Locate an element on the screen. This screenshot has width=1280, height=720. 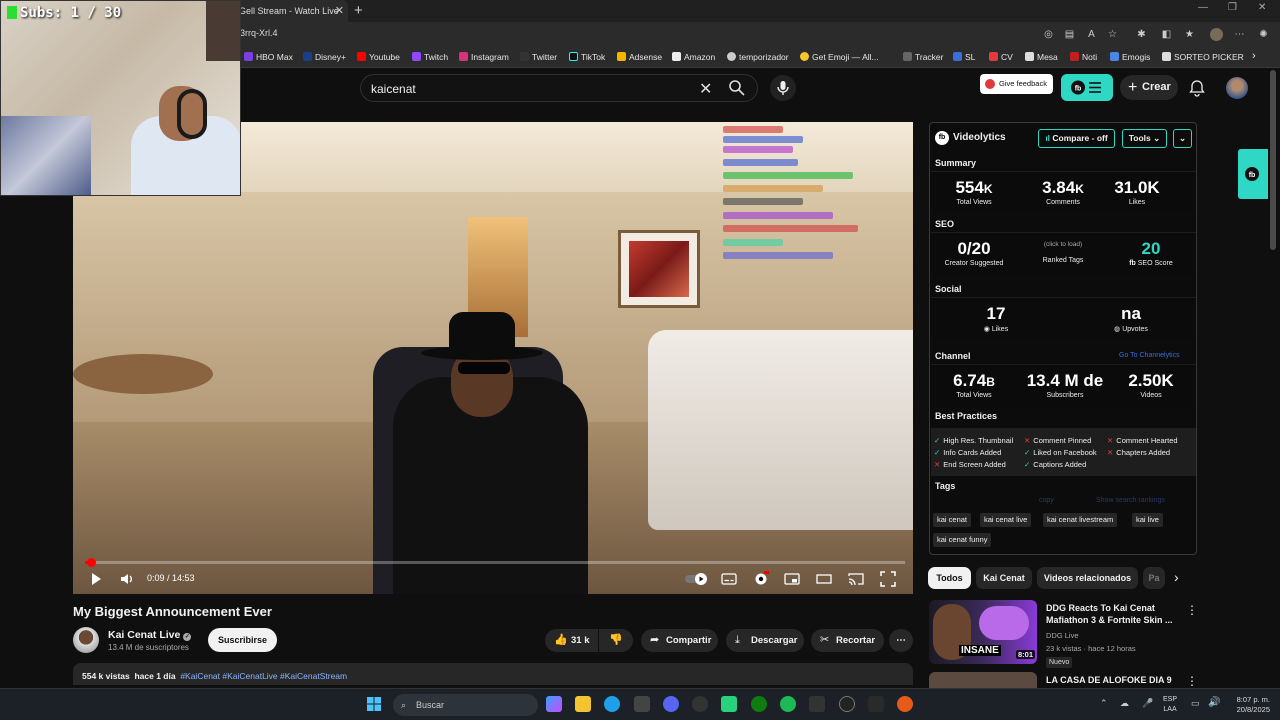
progress-scrubber-handle is located at coordinates (91, 562).